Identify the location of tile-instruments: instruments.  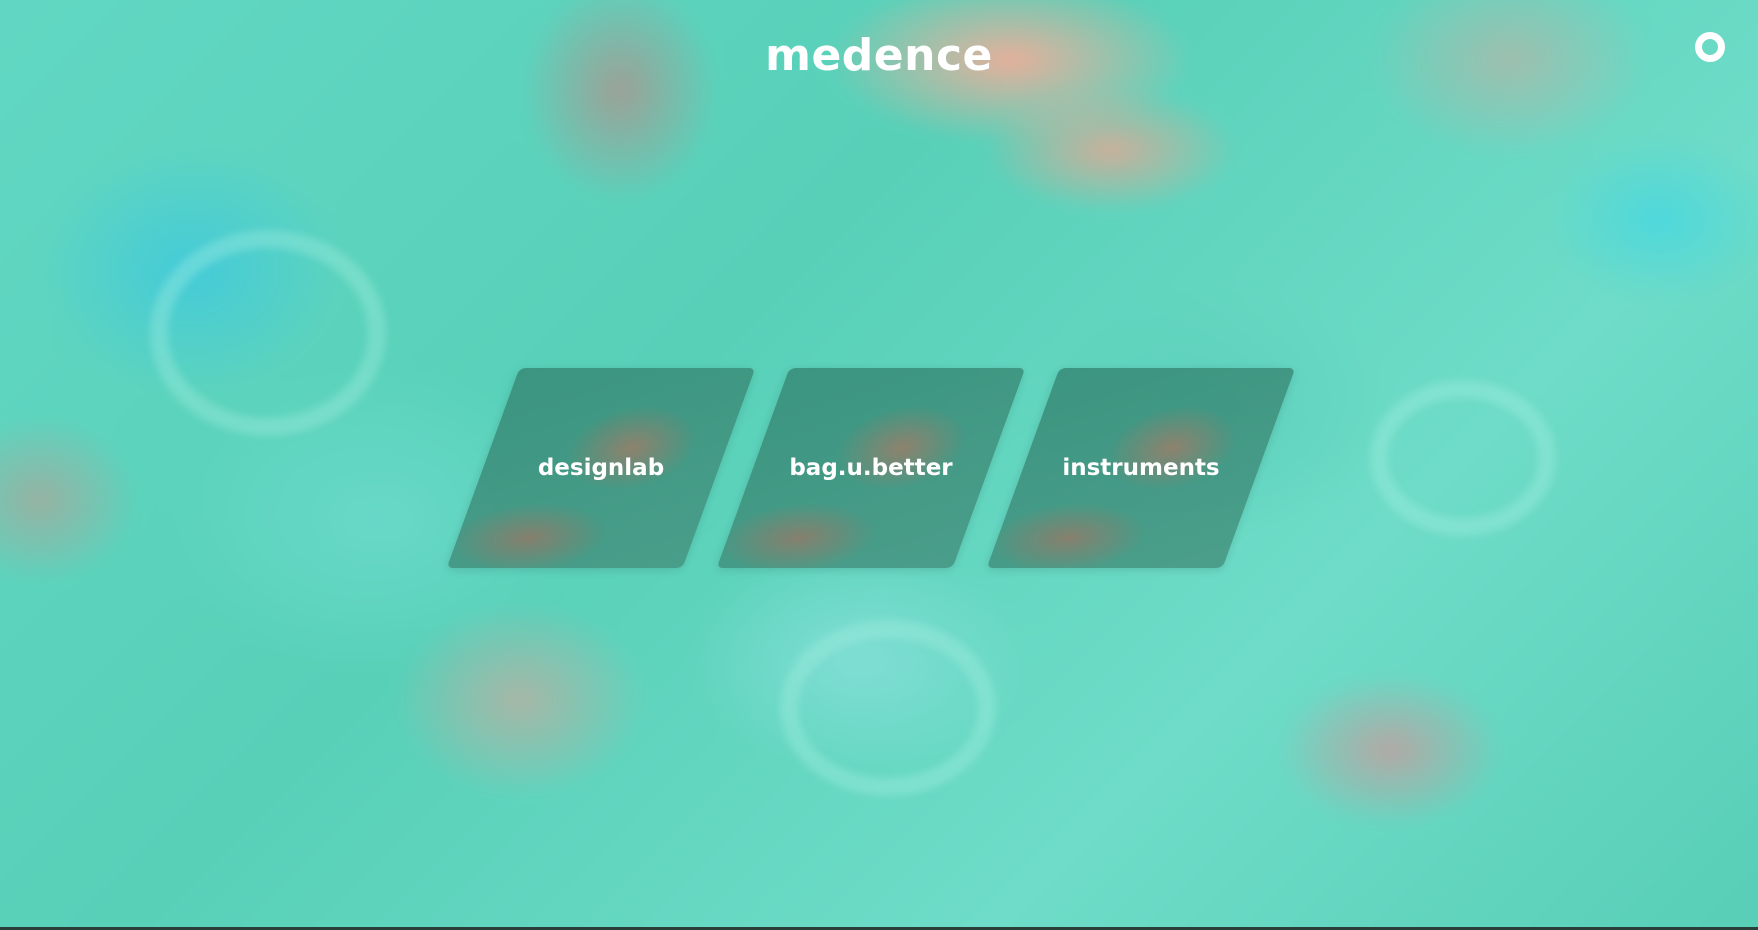
(1141, 468).